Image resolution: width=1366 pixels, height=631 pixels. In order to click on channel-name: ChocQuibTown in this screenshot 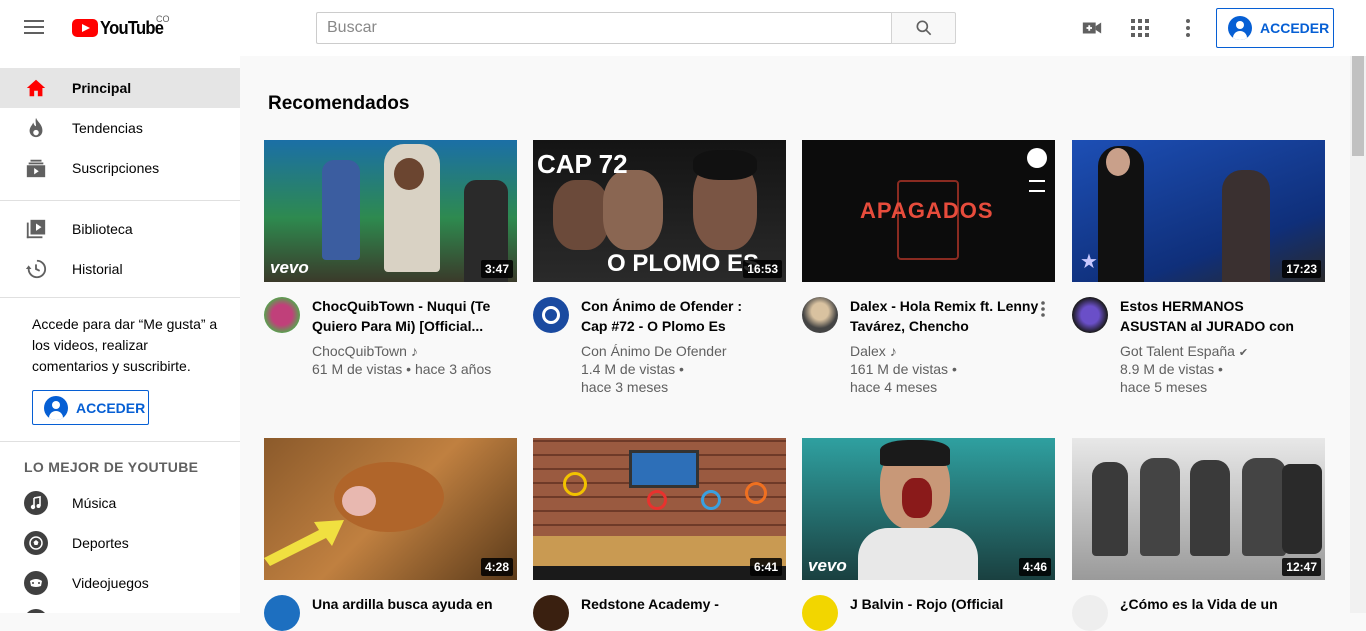, I will do `click(359, 351)`.